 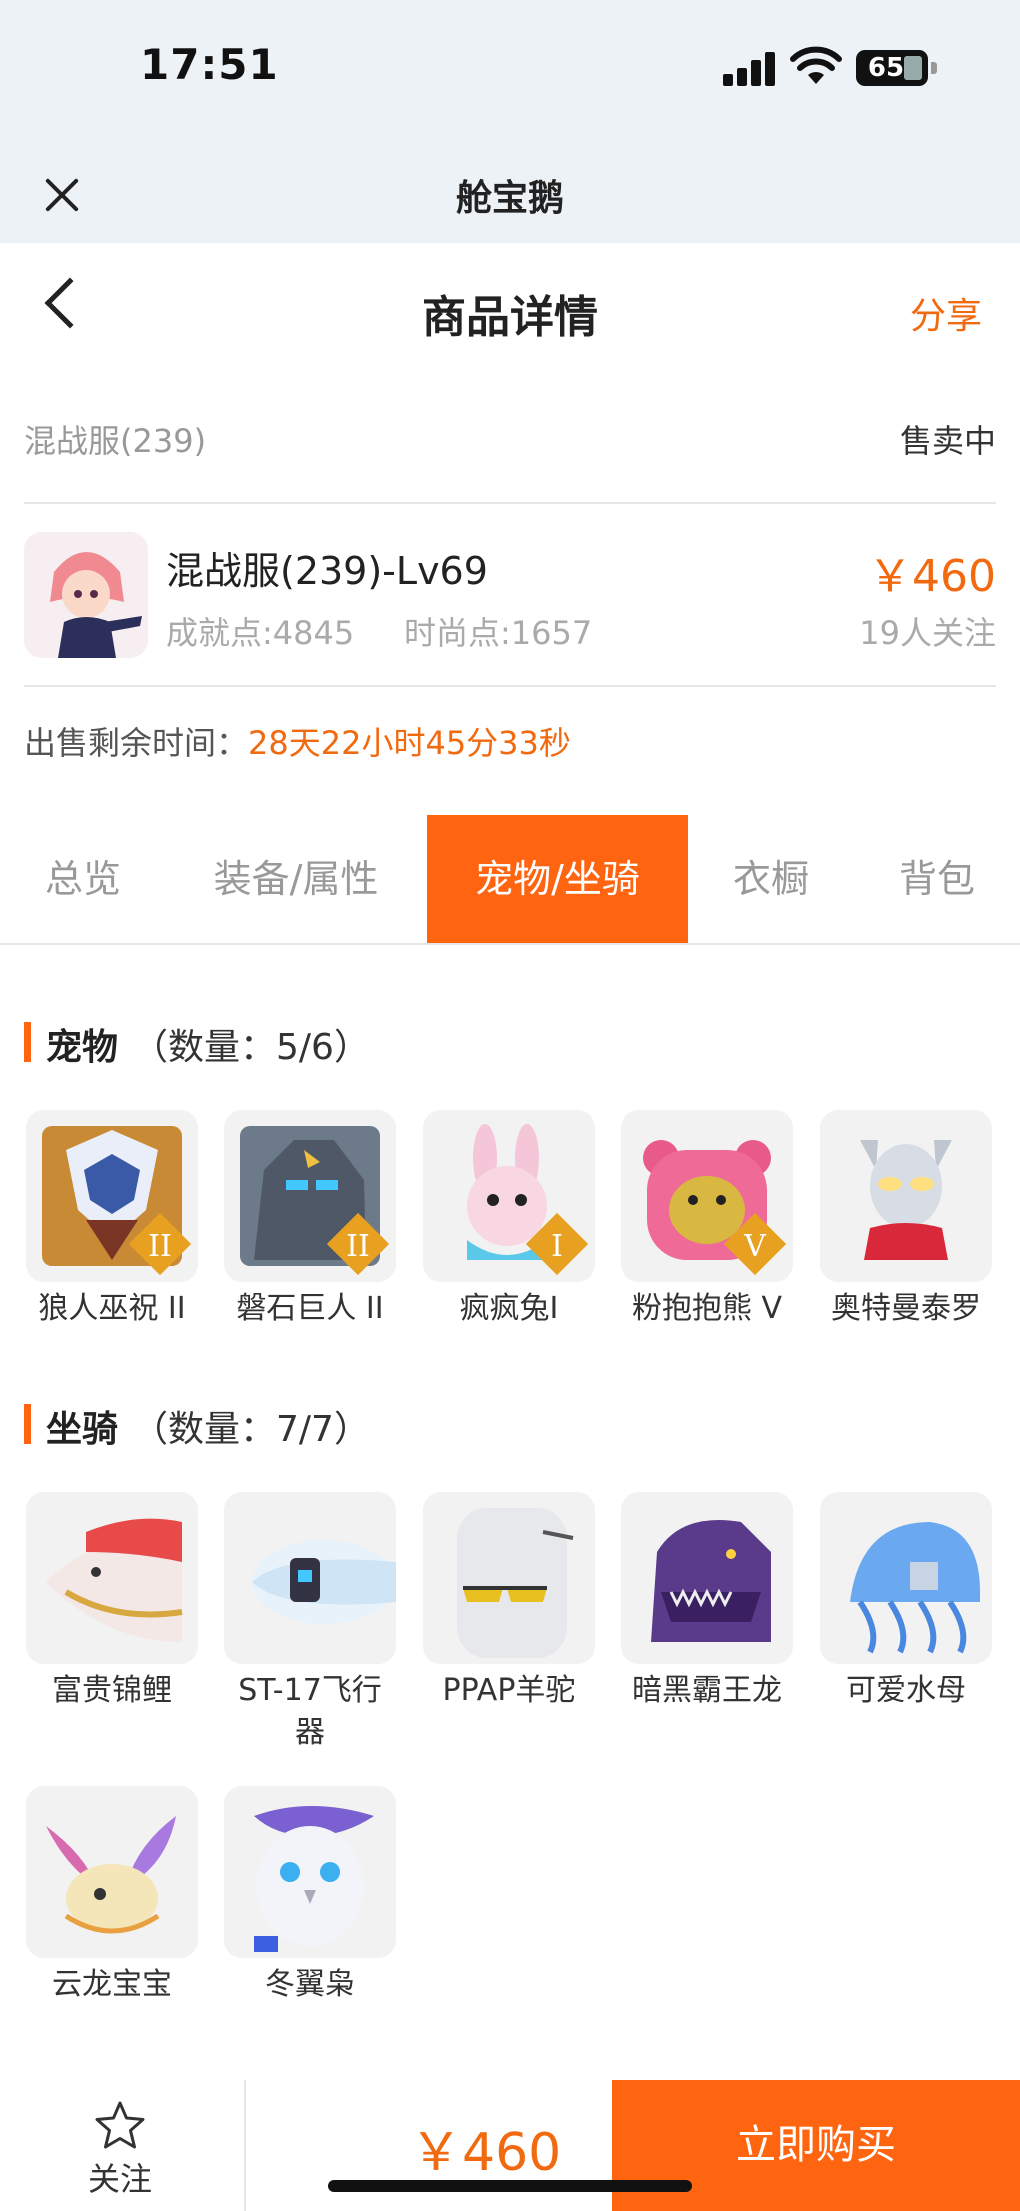 I want to click on mount-item: PPAP羊驼, so click(x=509, y=1602).